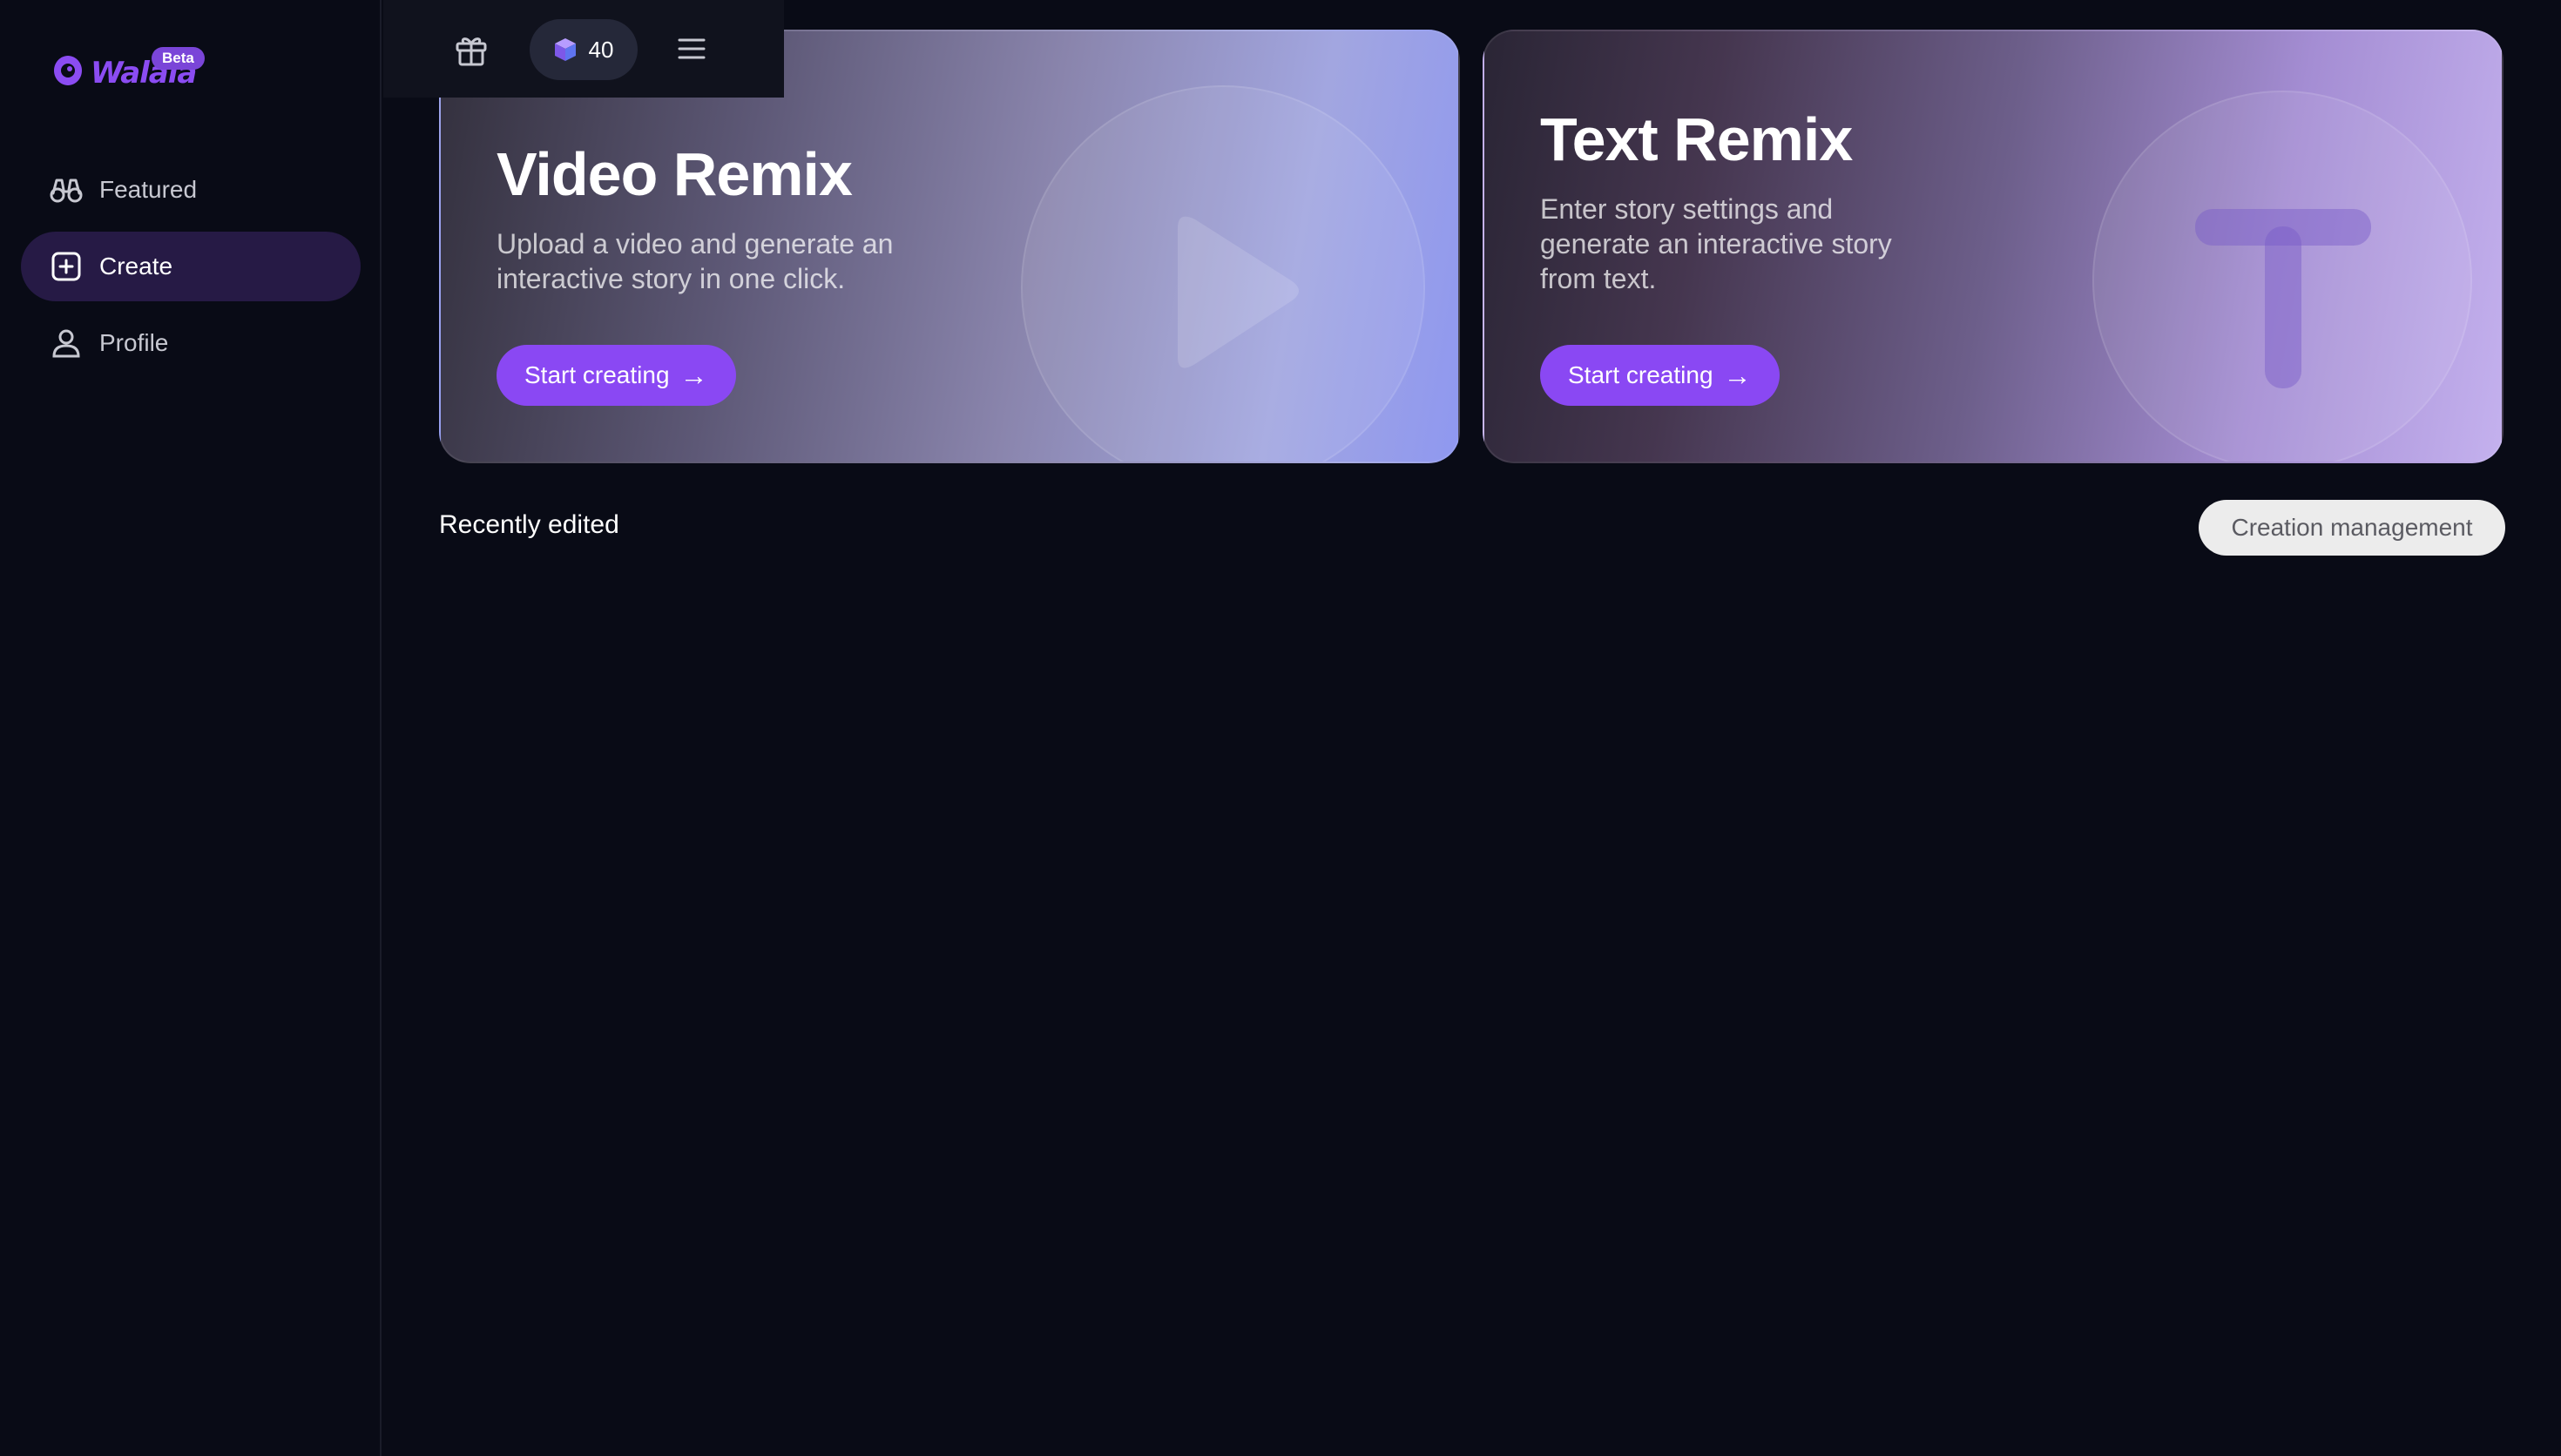 The image size is (2561, 1456). Describe the element at coordinates (66, 266) in the screenshot. I see `plus-square-icon` at that location.